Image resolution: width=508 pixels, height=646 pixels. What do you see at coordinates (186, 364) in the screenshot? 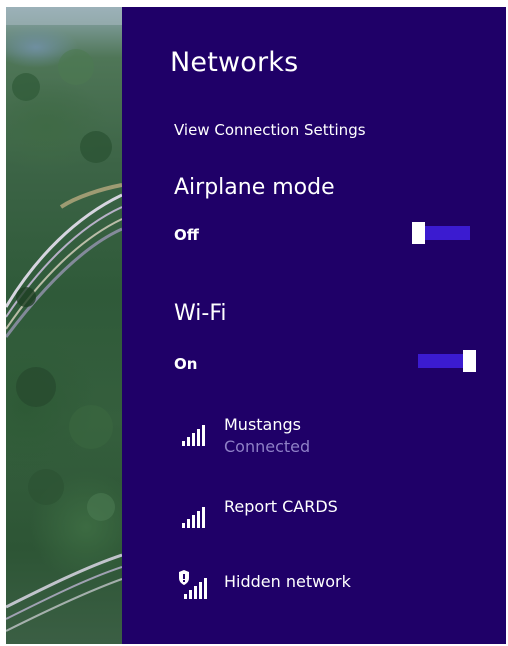
I see `wifi-state-label: On` at bounding box center [186, 364].